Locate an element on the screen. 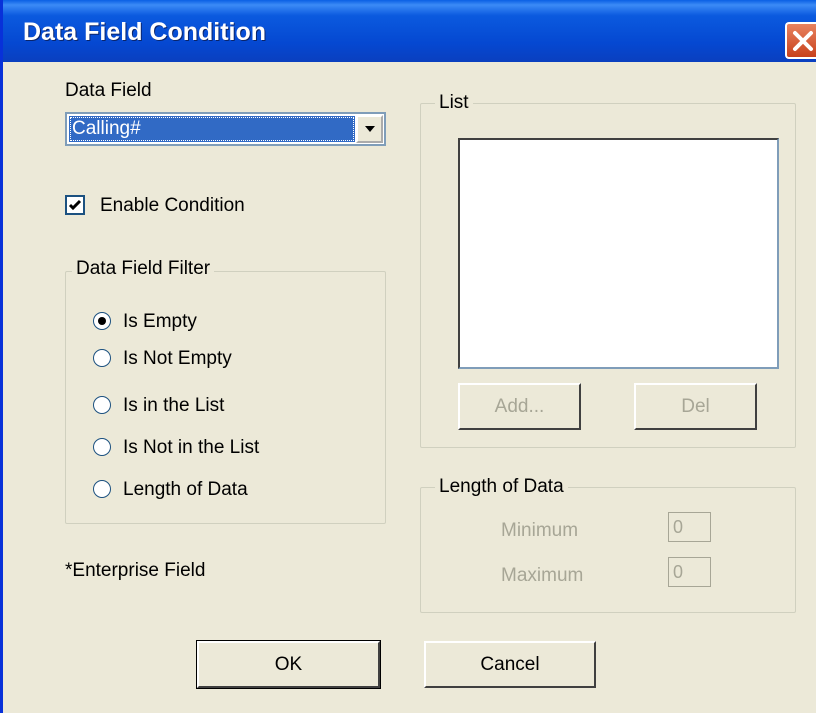 This screenshot has height=713, width=816. minimum-label: Minimum is located at coordinates (540, 530).